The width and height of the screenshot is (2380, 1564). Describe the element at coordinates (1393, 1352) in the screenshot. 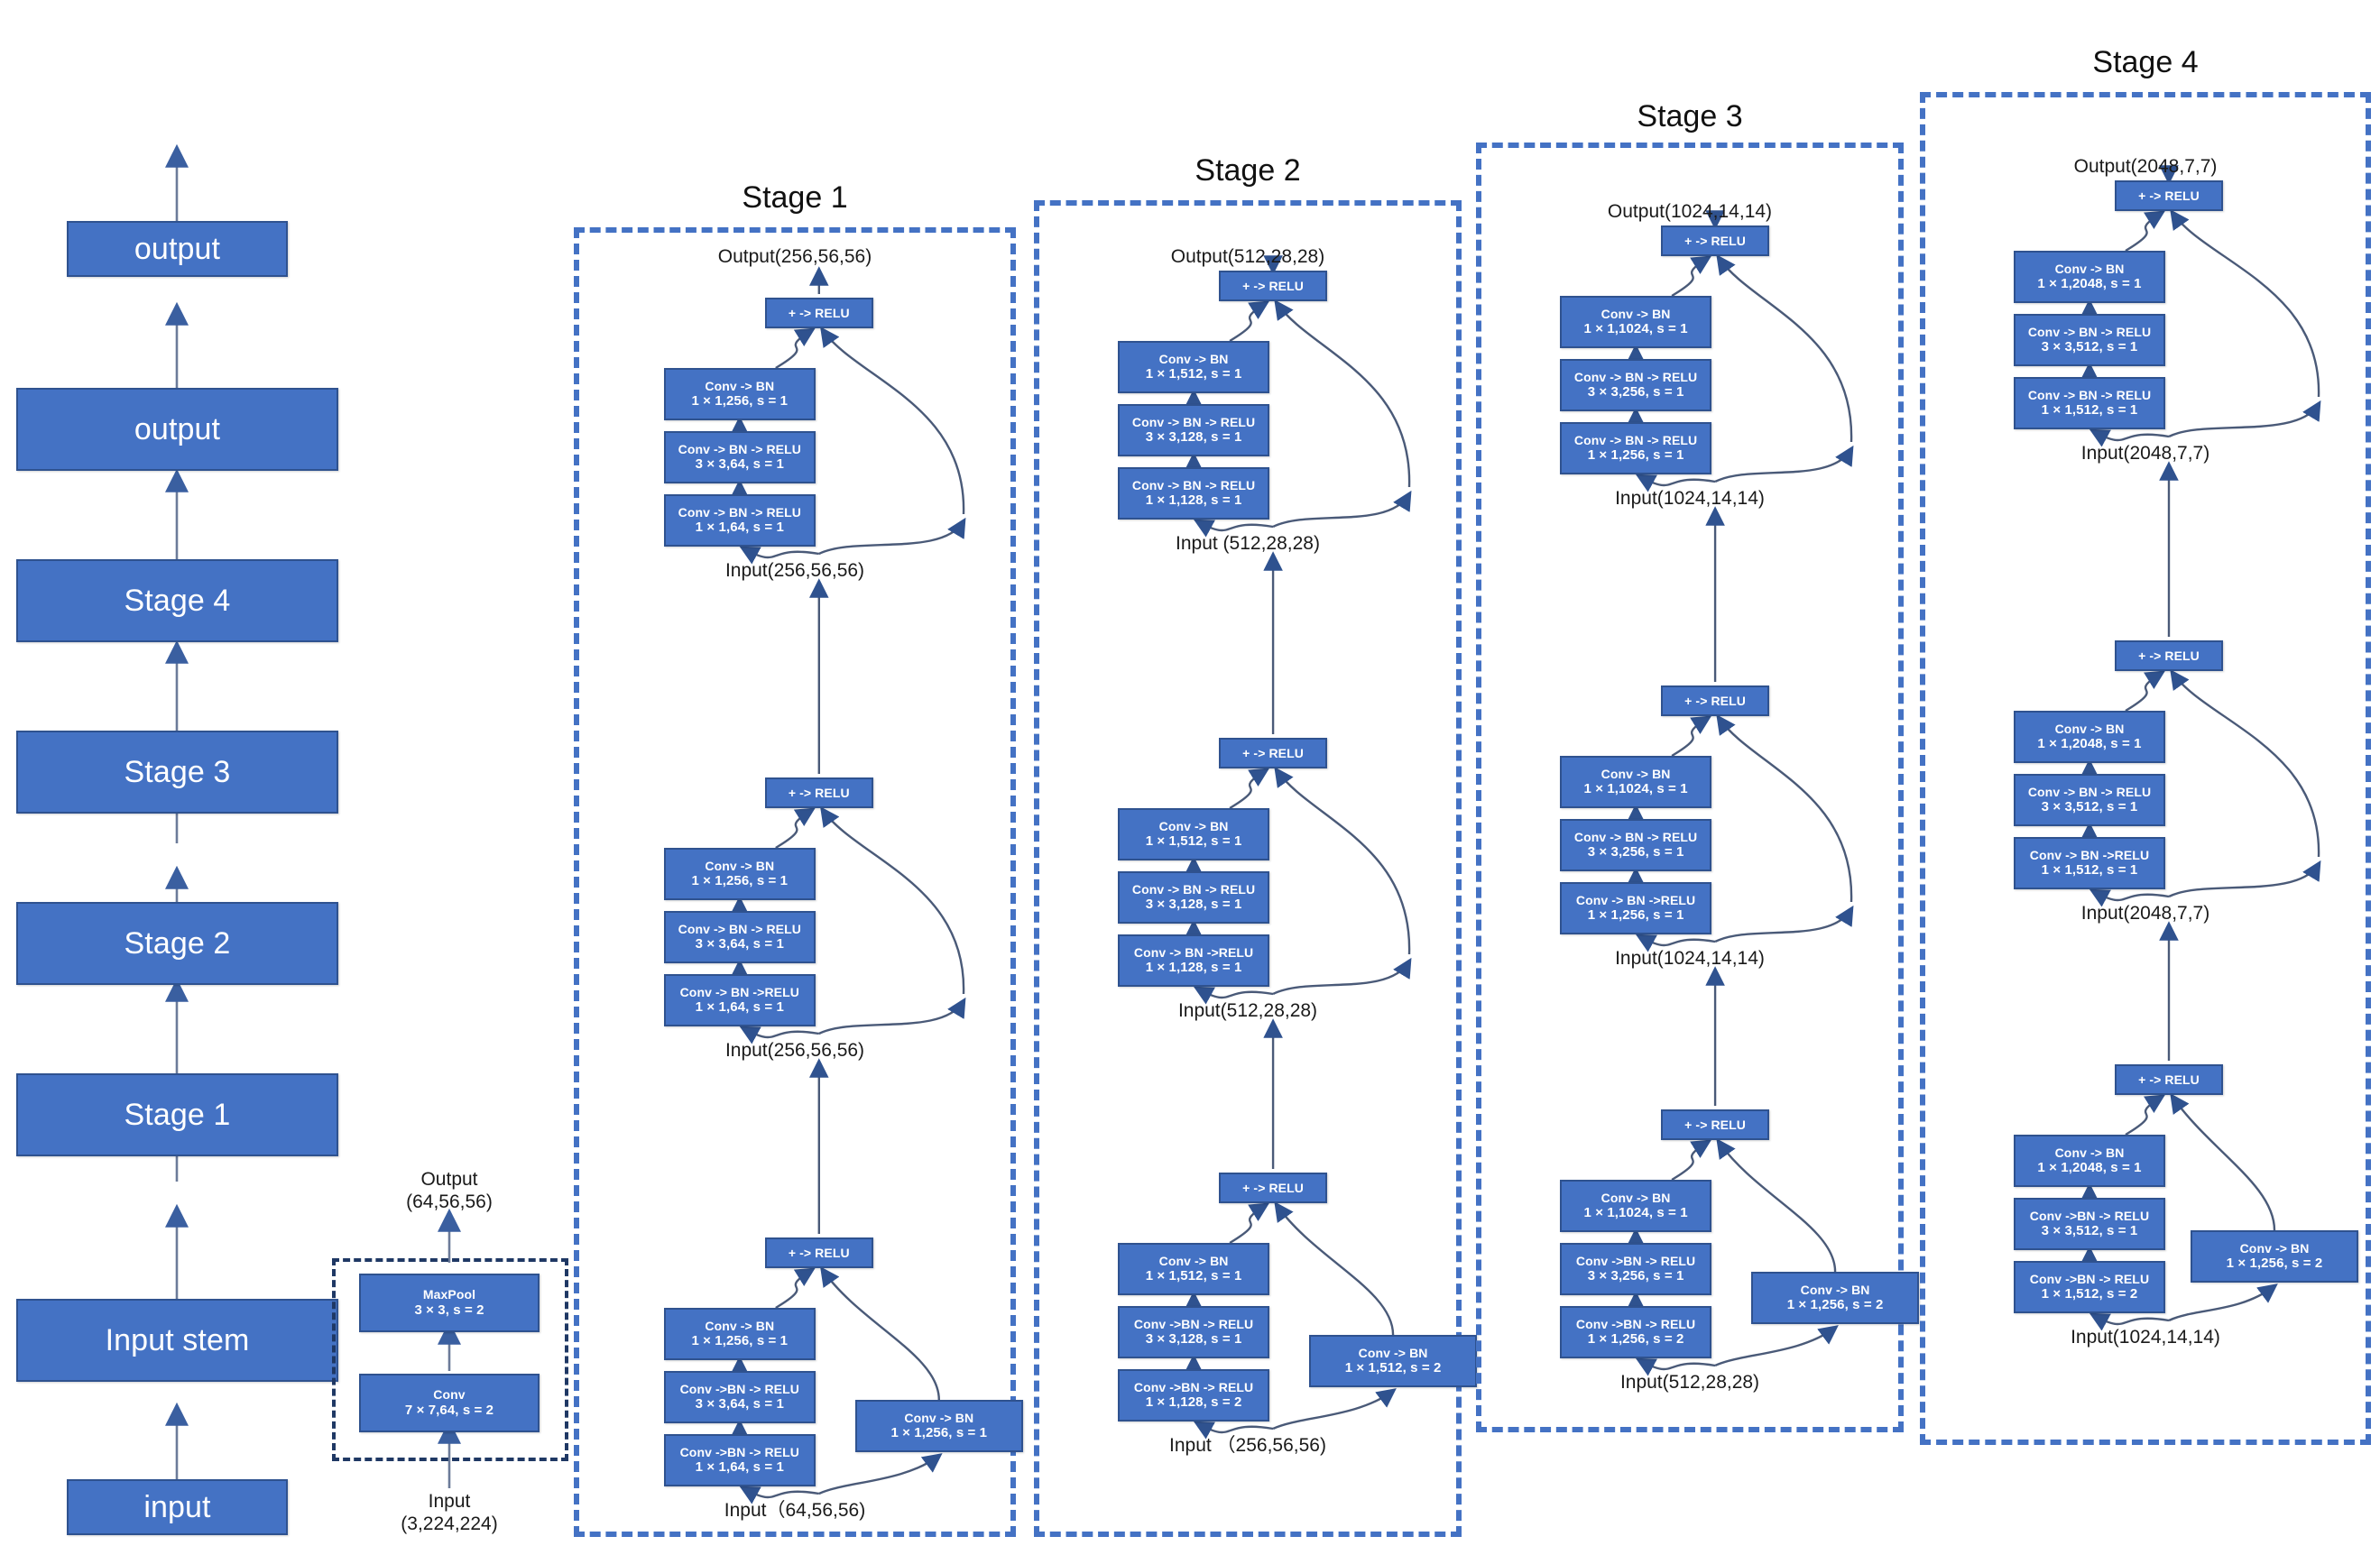

I see `stage2-block2-shortcut-conv-title: Conv -> BN` at that location.